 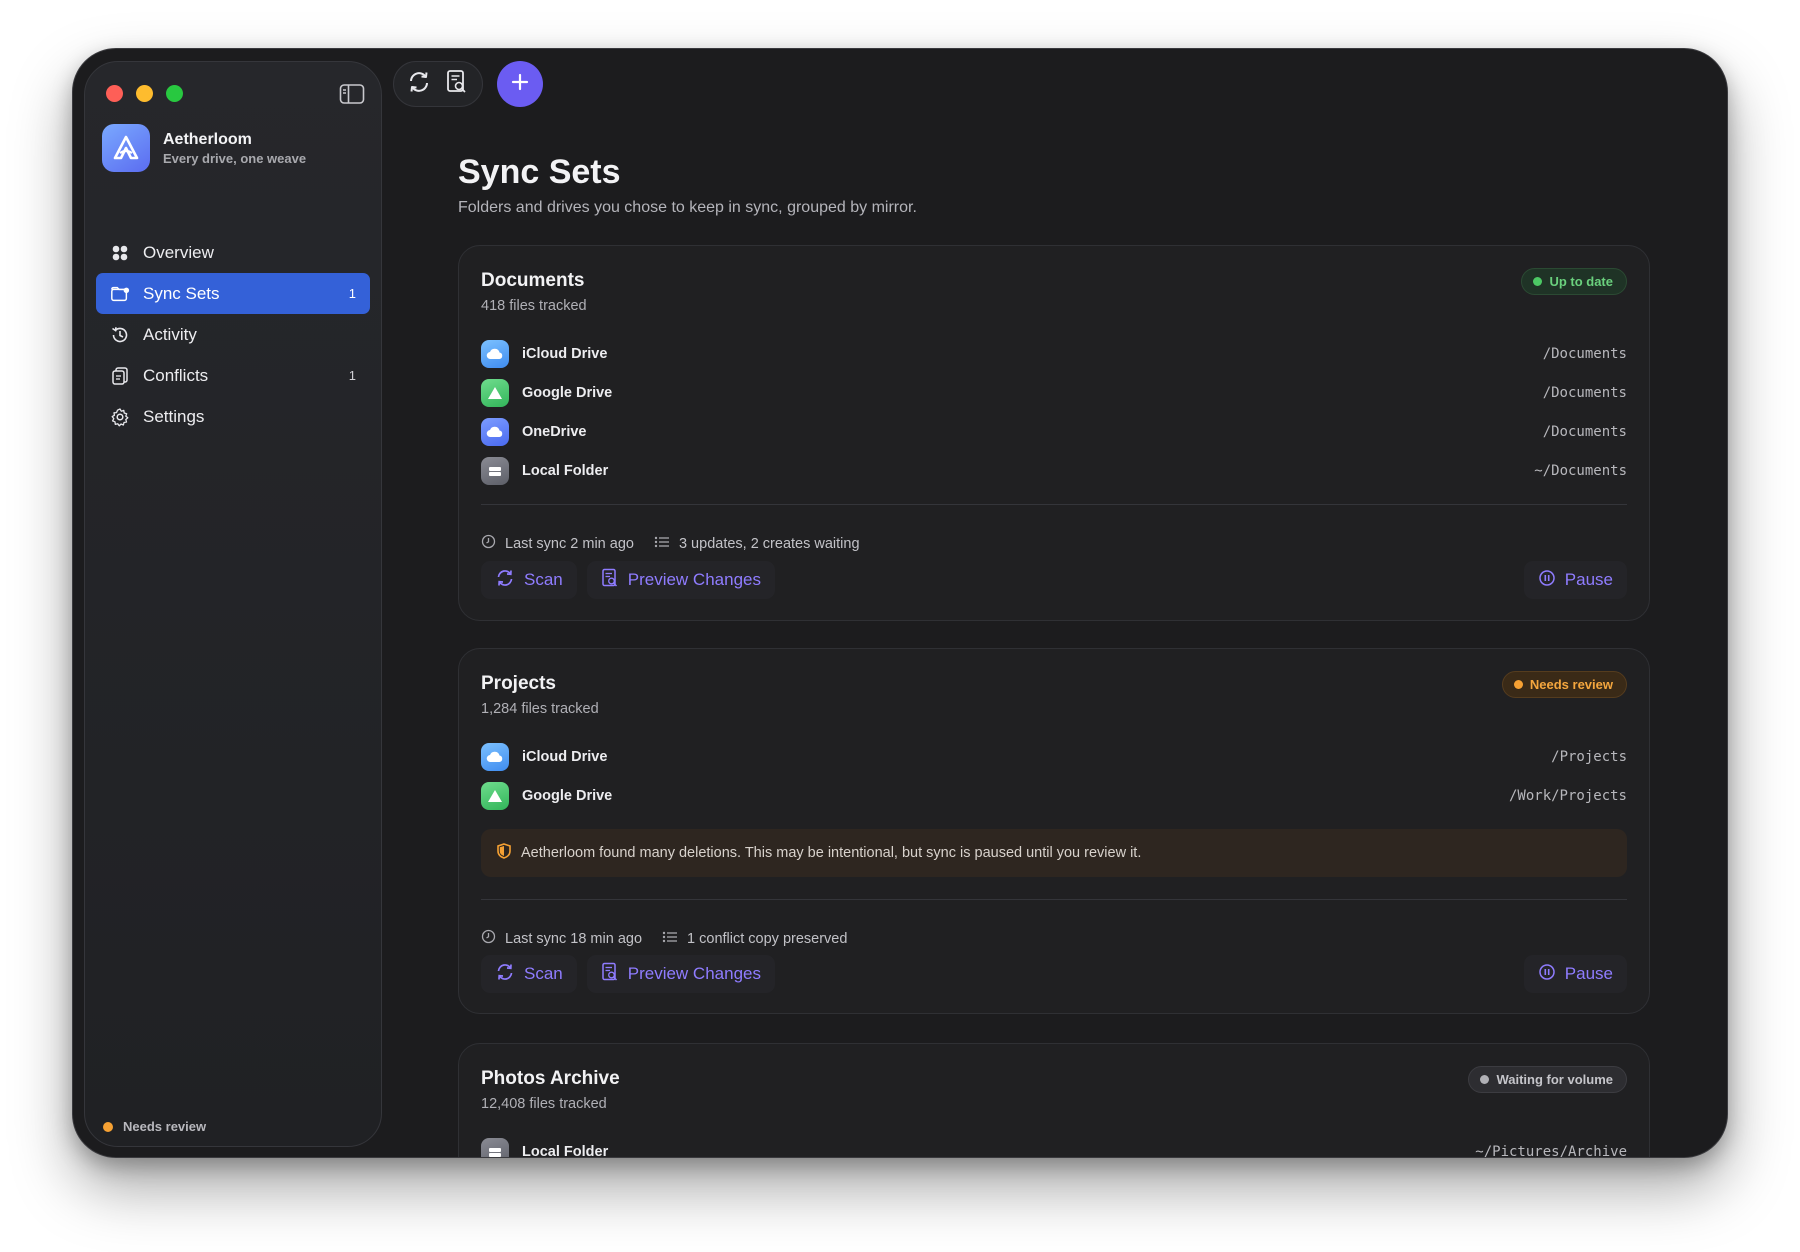 I want to click on shield-warning-icon, so click(x=504, y=853).